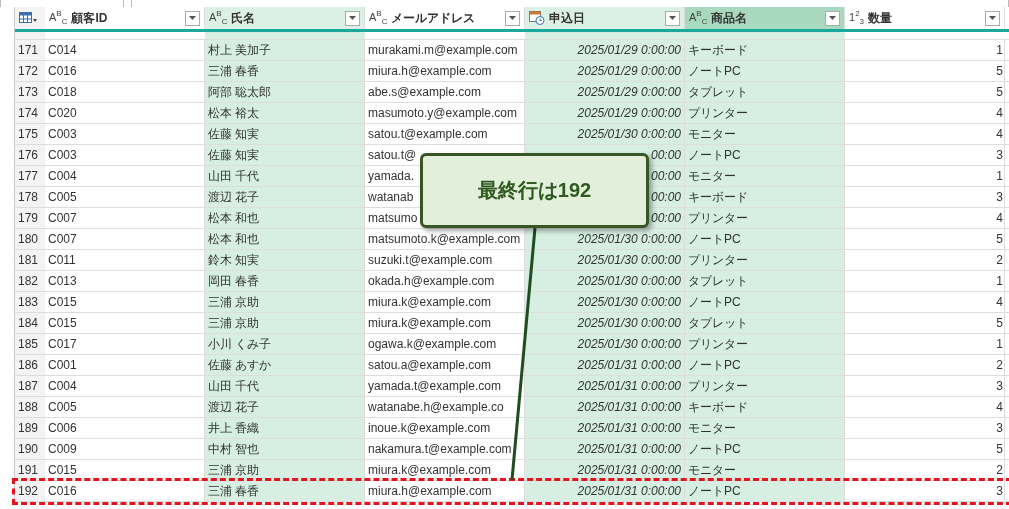  What do you see at coordinates (285, 18) in the screenshot?
I see `column-header: A$^{B}$$_{C}$ 氏名` at bounding box center [285, 18].